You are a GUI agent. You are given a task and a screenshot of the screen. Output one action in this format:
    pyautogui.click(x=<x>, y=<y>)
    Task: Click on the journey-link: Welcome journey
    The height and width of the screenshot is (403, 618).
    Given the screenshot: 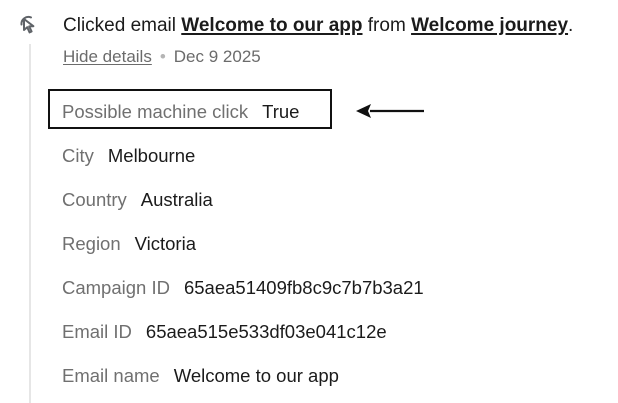 What is the action you would take?
    pyautogui.click(x=489, y=25)
    